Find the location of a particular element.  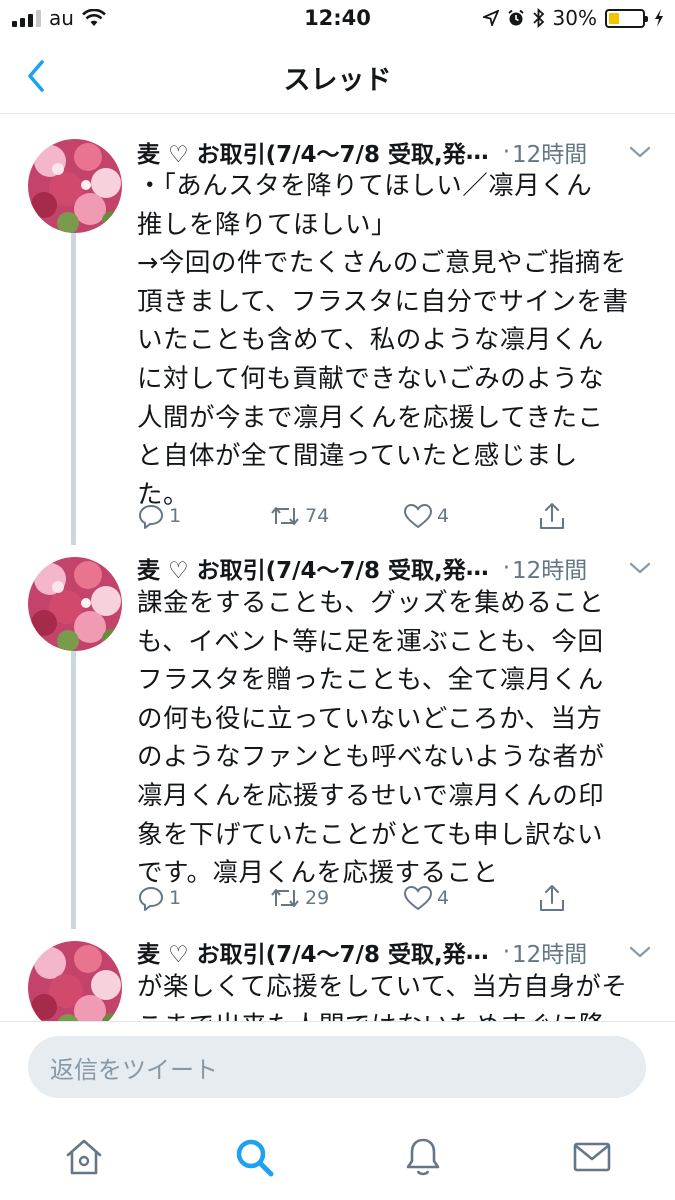

tab-bar is located at coordinates (337, 1158).